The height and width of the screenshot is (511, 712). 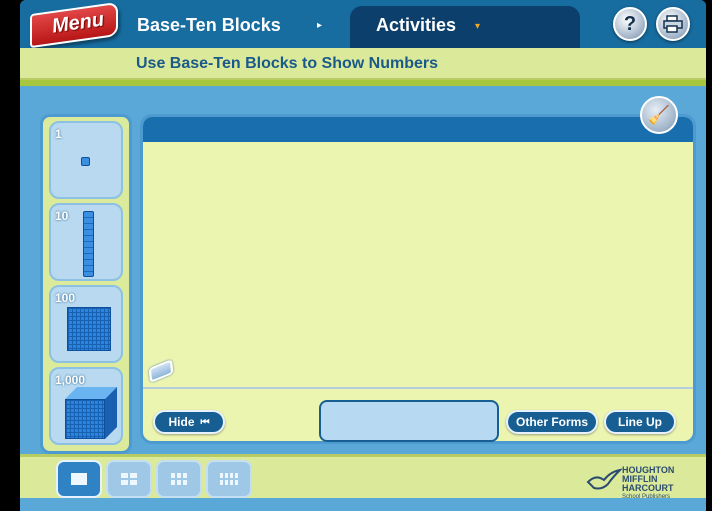 What do you see at coordinates (209, 25) in the screenshot?
I see `app-title: Base-Ten Blocks` at bounding box center [209, 25].